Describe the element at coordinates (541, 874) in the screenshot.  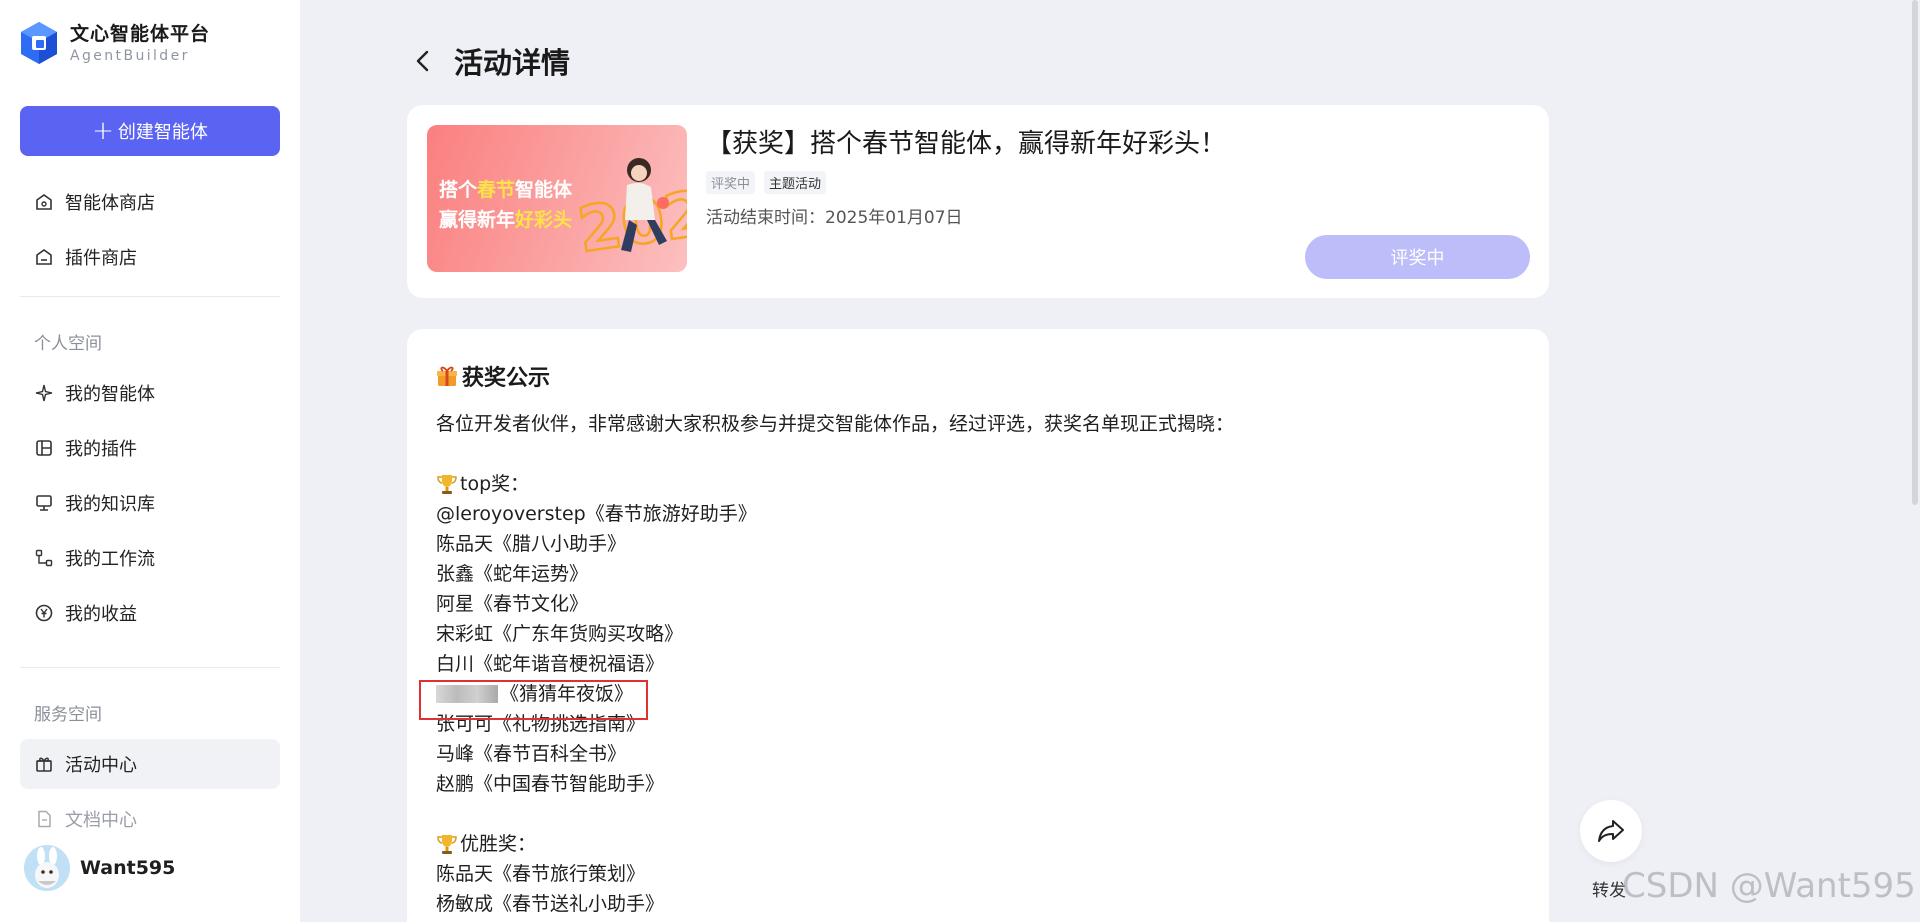
I see `winner-line: 陈品天《春节旅行策划》` at that location.